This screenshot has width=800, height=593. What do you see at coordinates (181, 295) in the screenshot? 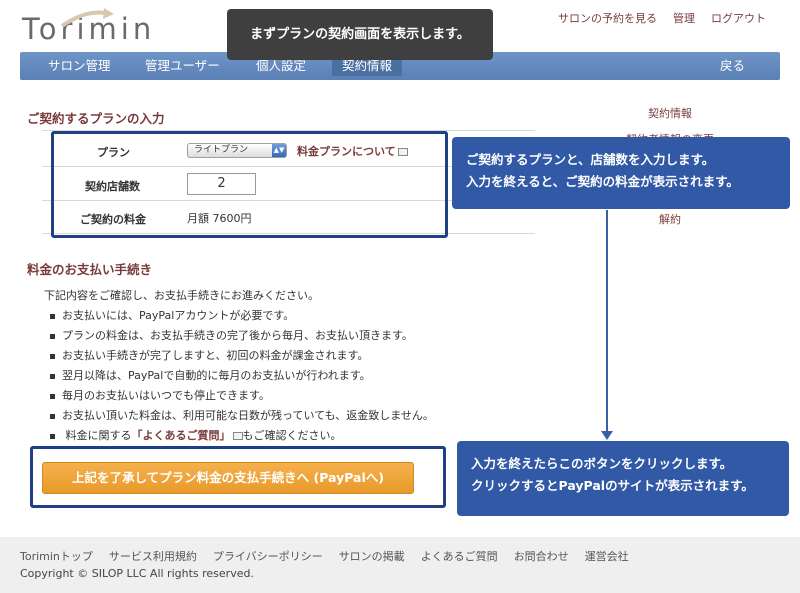
I see `payment-intro: 下記内容をご確認し、お支払手続きにお進みください。` at bounding box center [181, 295].